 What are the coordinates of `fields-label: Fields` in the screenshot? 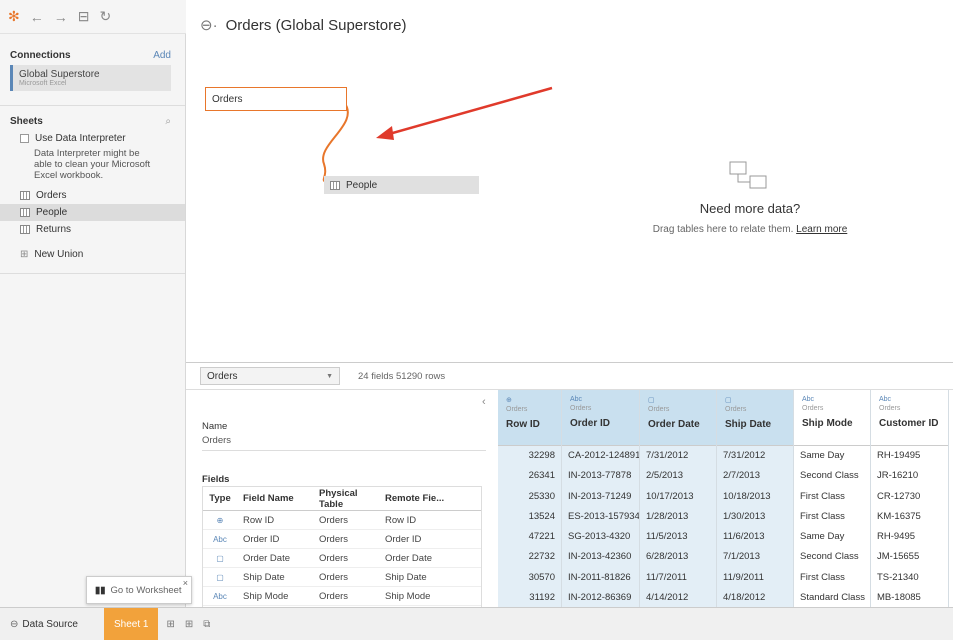 It's located at (216, 479).